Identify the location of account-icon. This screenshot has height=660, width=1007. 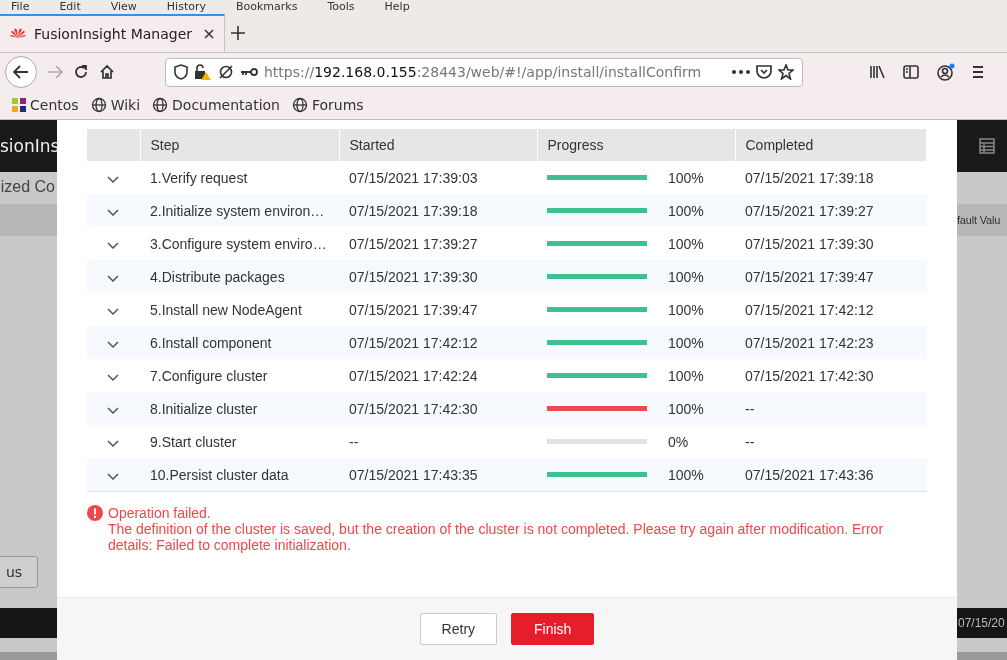
(946, 72).